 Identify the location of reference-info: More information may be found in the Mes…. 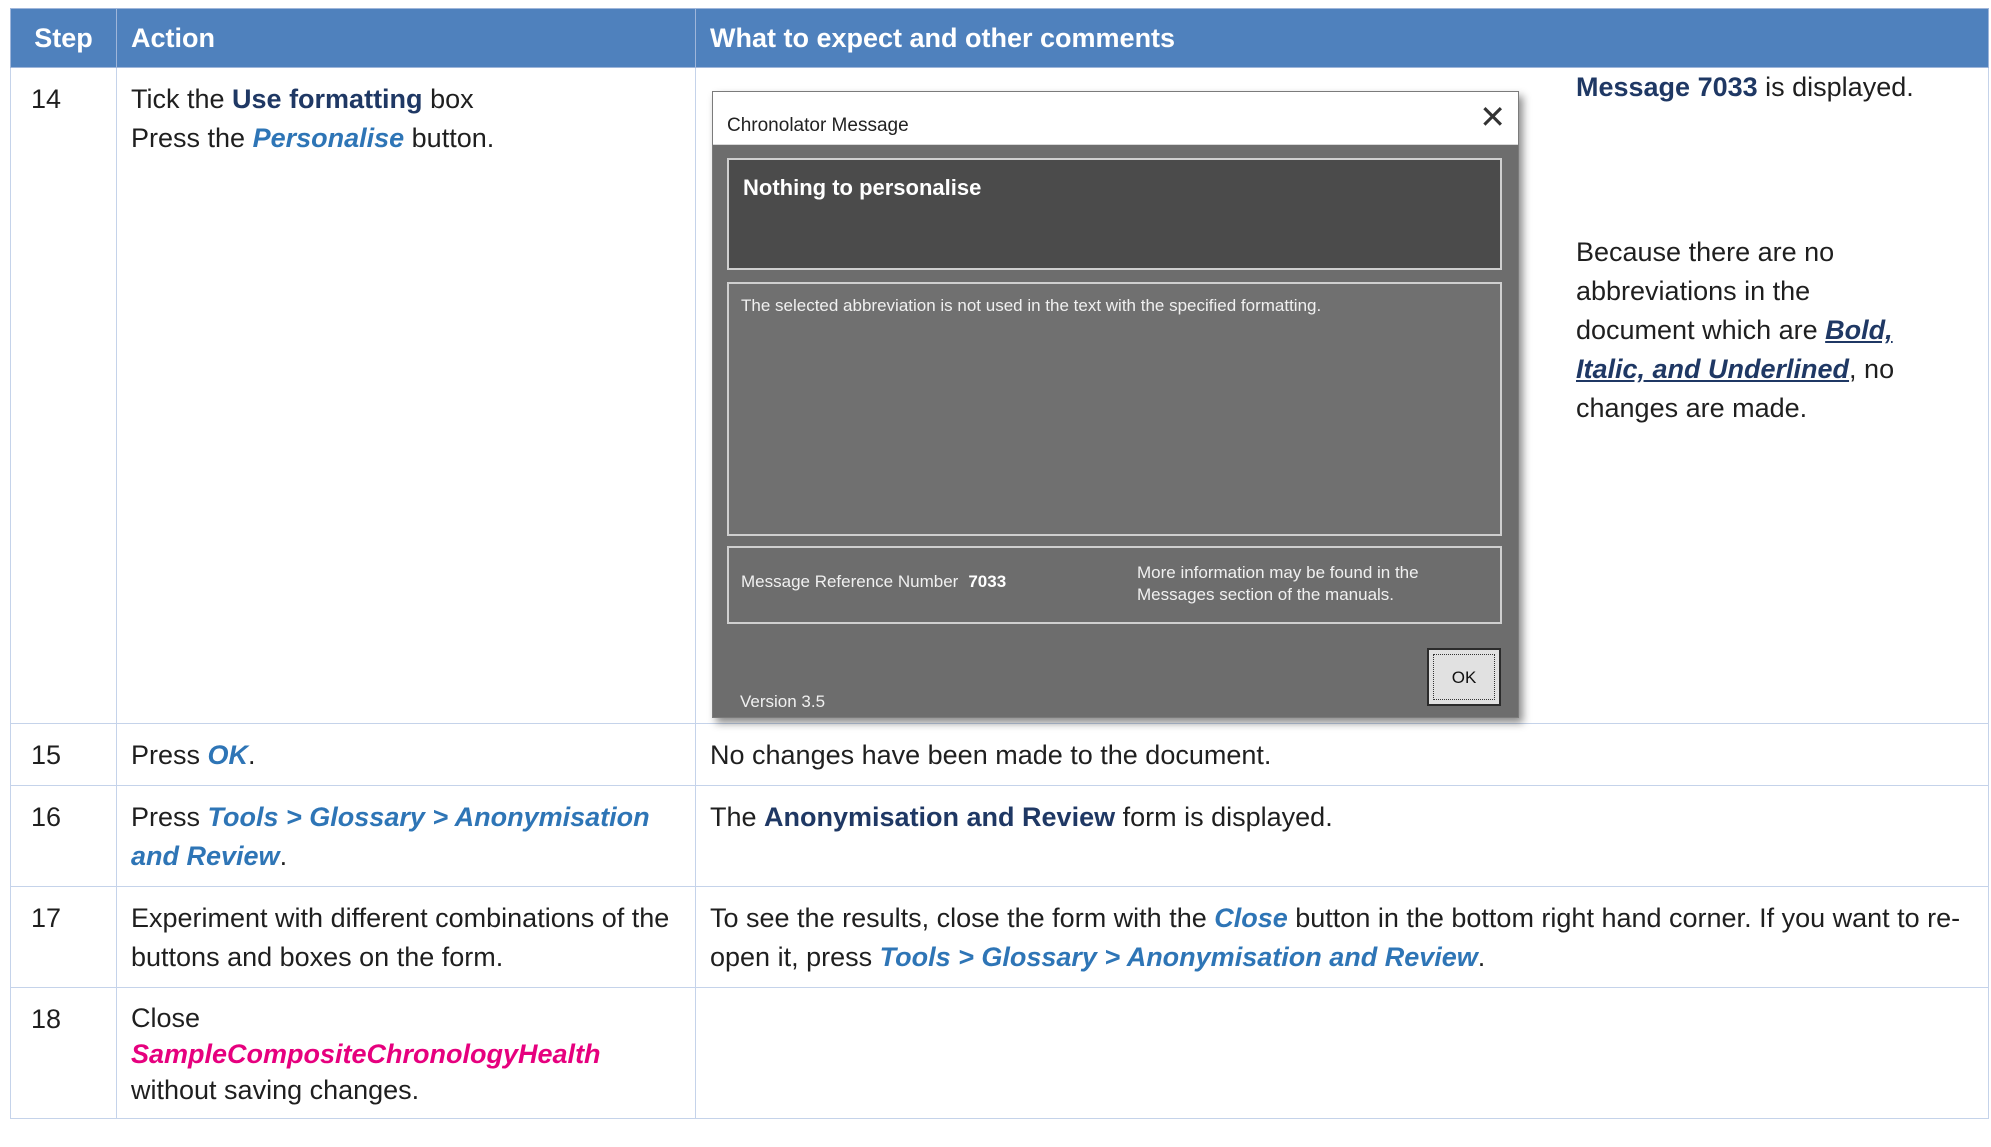
(1278, 583).